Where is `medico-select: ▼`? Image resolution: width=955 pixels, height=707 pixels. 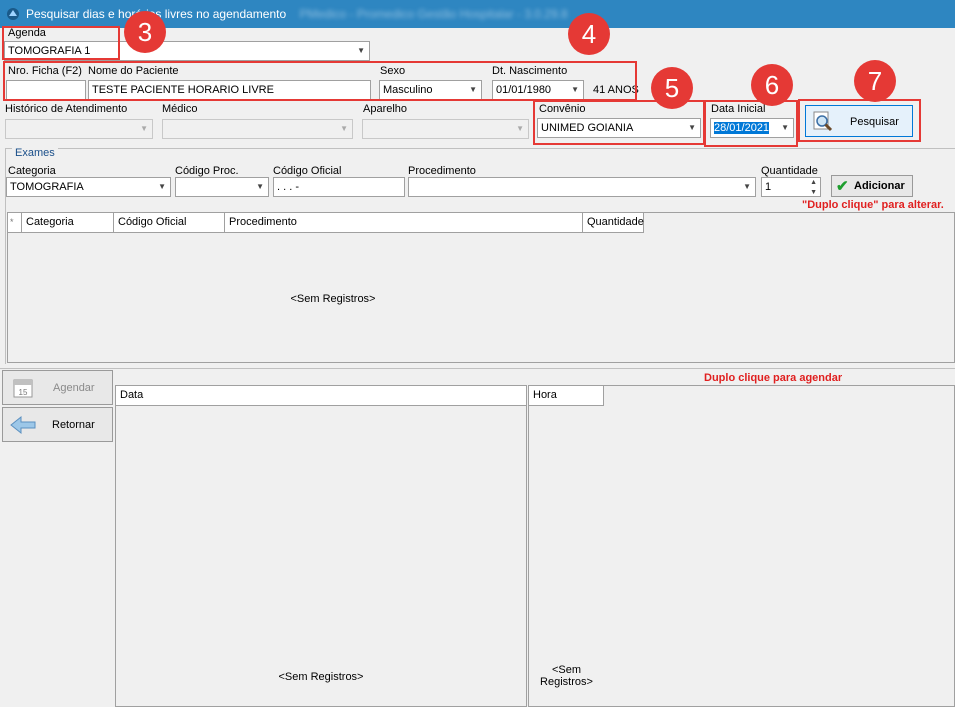
medico-select: ▼ is located at coordinates (257, 129).